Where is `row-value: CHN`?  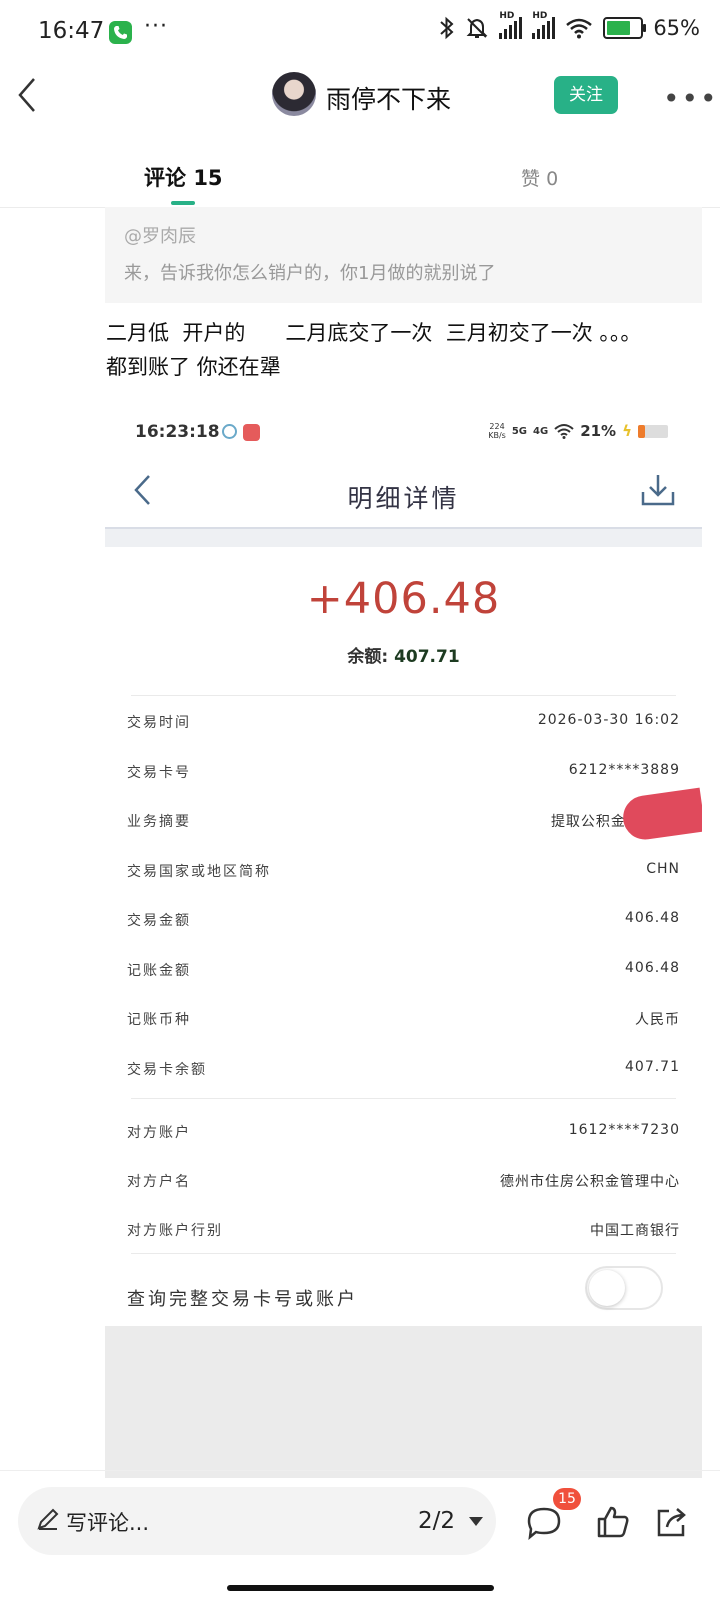
row-value: CHN is located at coordinates (663, 869).